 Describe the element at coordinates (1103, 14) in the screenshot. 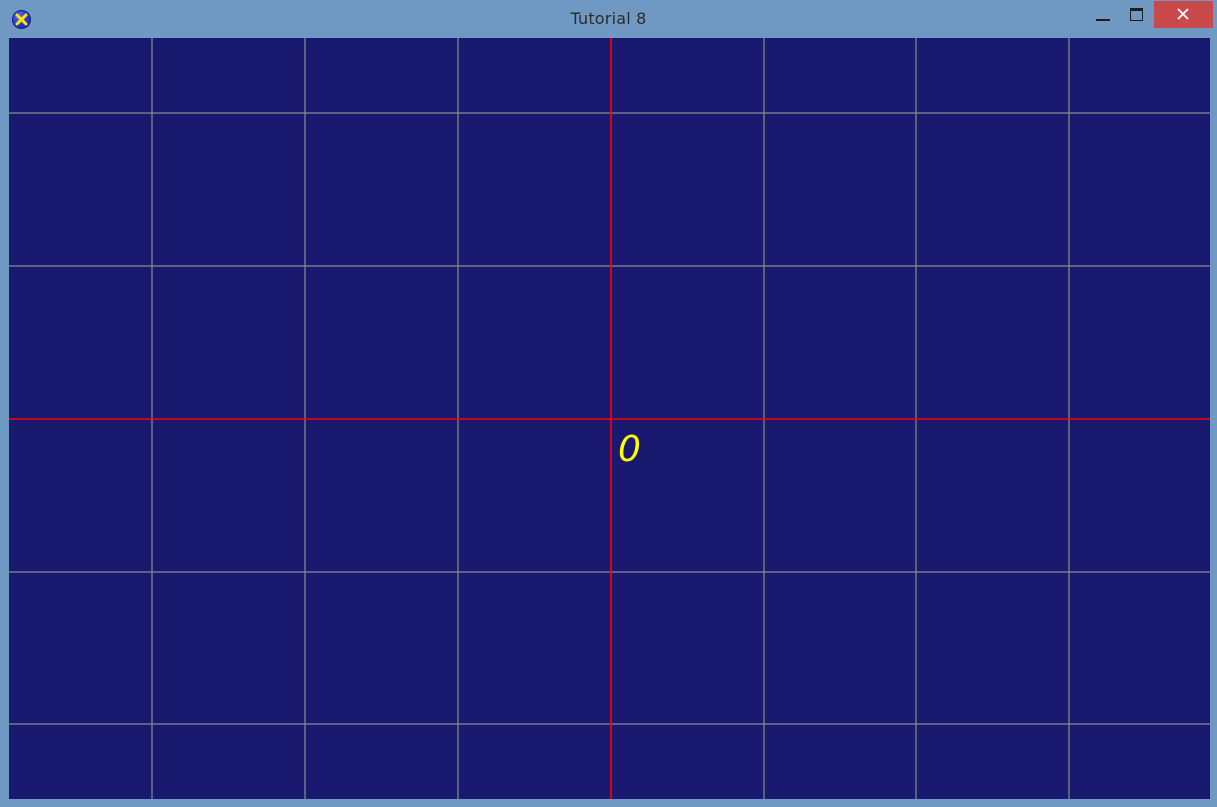

I see `minimize-button` at that location.